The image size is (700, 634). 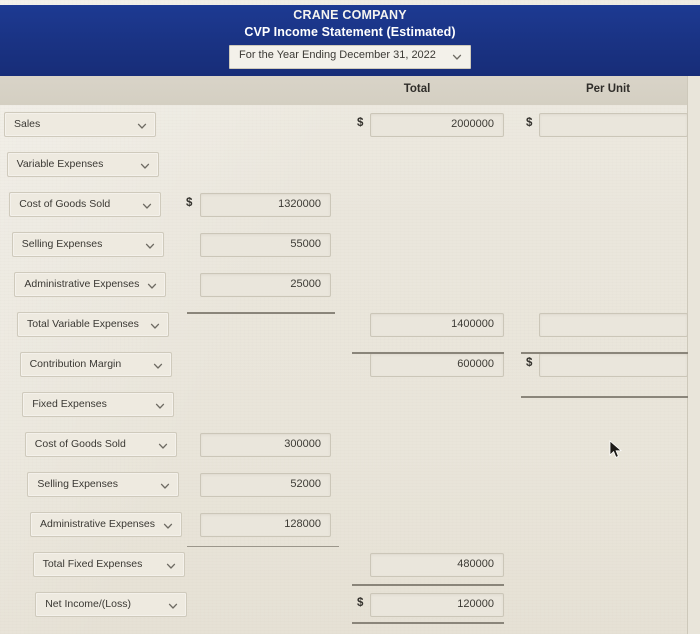 What do you see at coordinates (261, 313) in the screenshot?
I see `rule-variable-subtotal` at bounding box center [261, 313].